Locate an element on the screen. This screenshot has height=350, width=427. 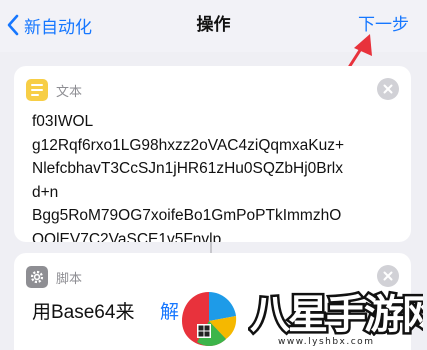
watermark-name: 八星手游网 is located at coordinates (335, 313).